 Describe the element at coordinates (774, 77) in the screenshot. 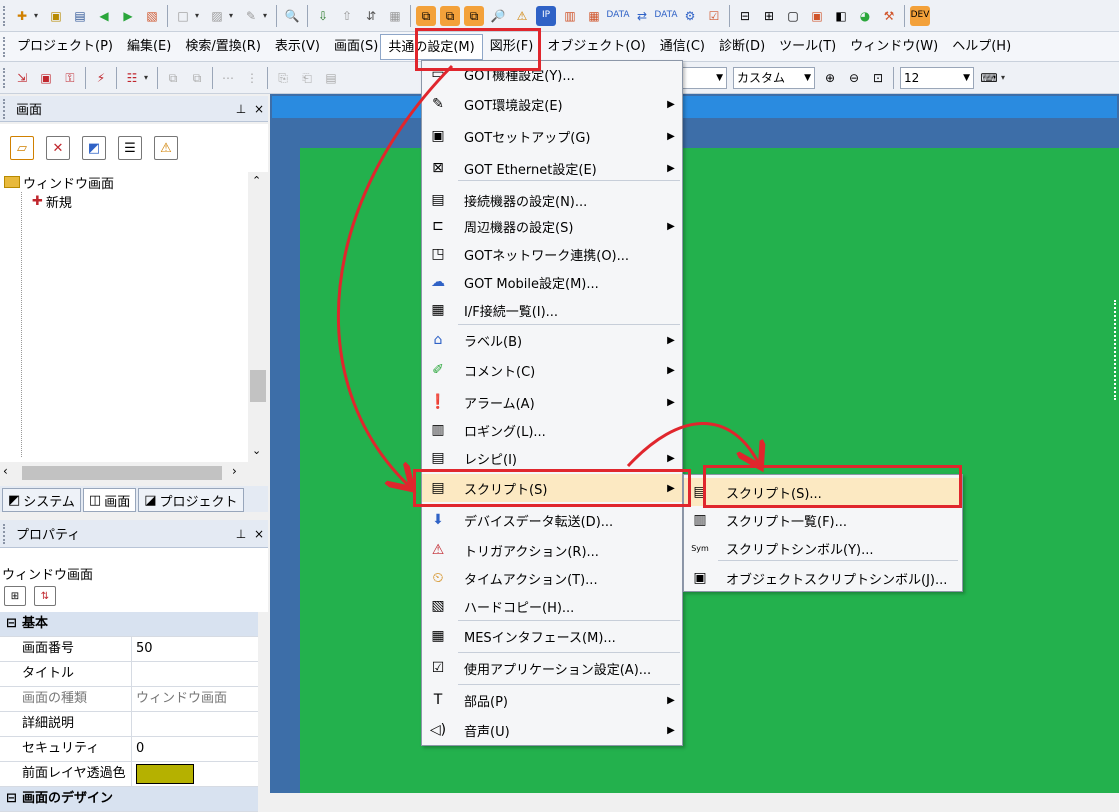

I see `zoom-combo: カスタム ▼` at that location.